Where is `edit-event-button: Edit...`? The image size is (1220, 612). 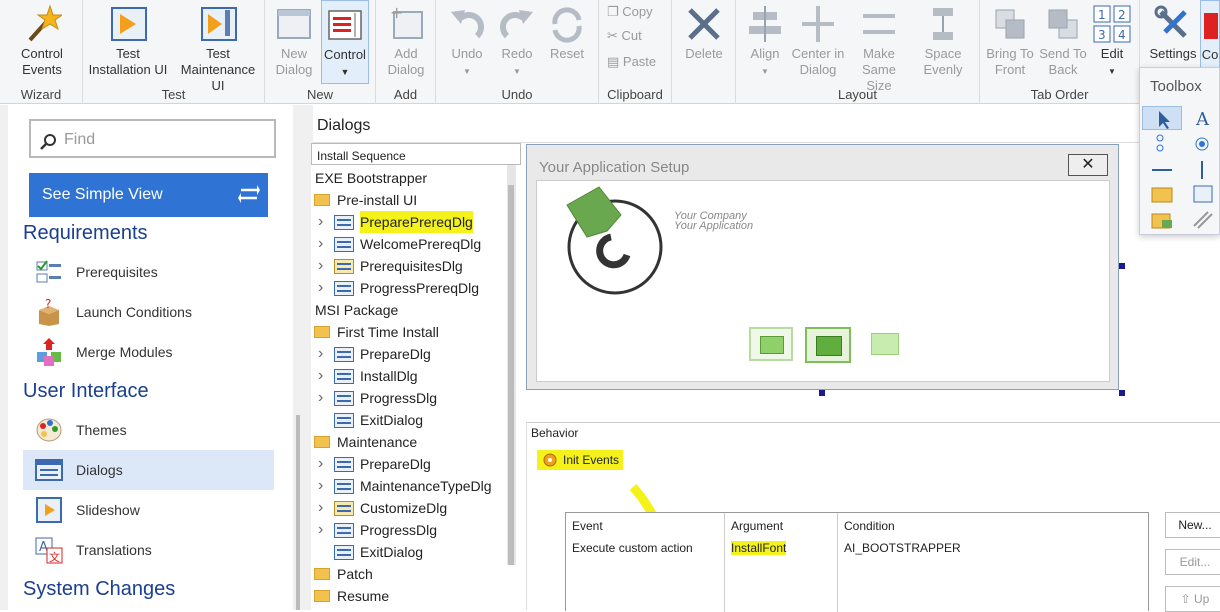 edit-event-button: Edit... is located at coordinates (1192, 562).